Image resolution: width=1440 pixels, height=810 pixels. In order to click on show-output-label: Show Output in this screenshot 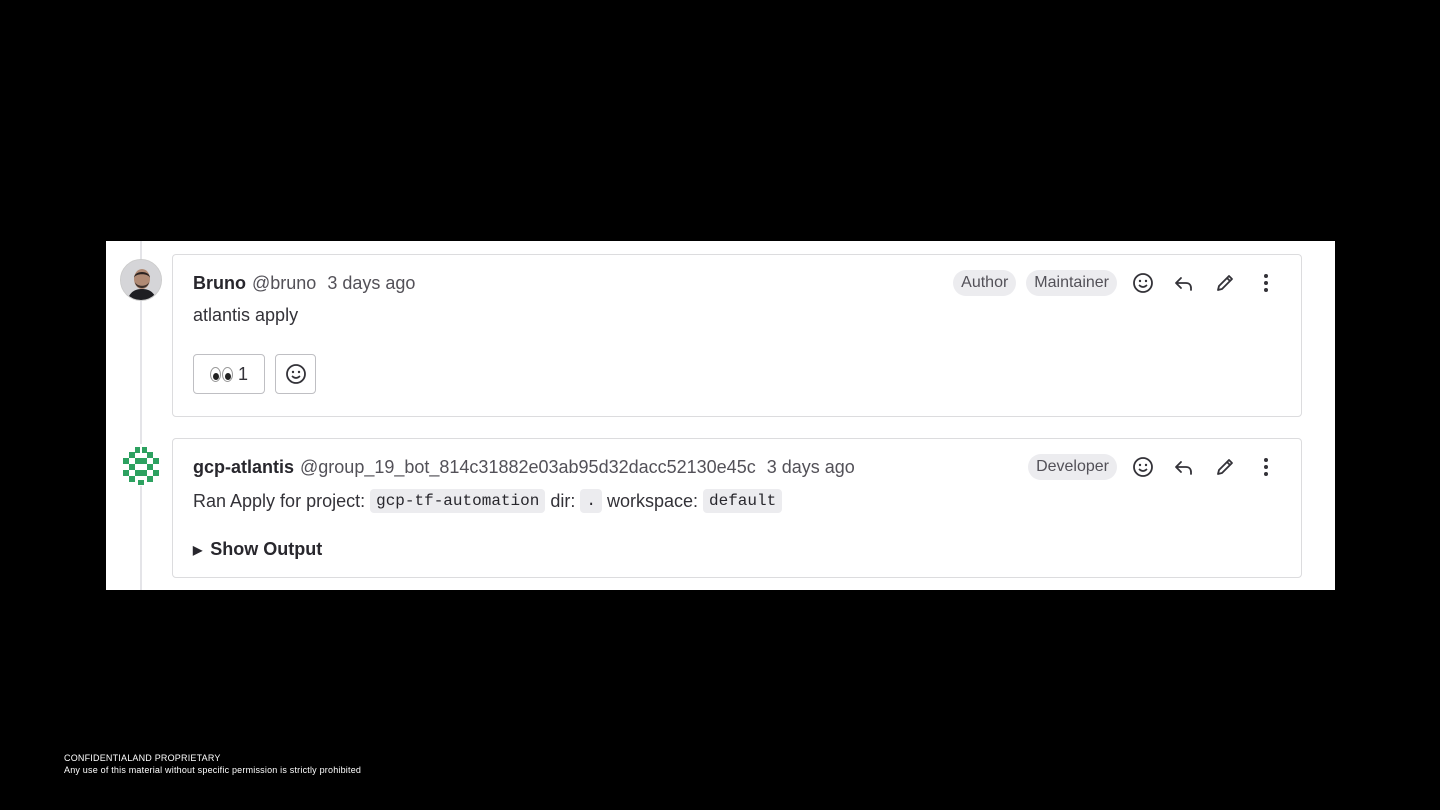, I will do `click(266, 549)`.